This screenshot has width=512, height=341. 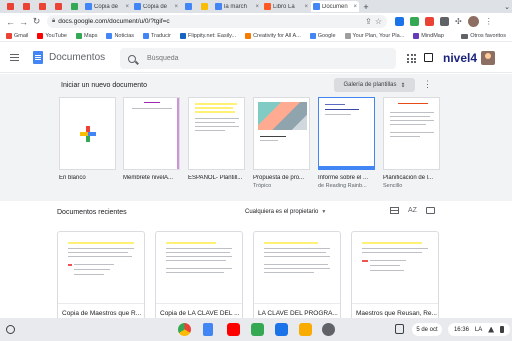 I want to click on template-blank: En blanco, so click(x=87, y=139).